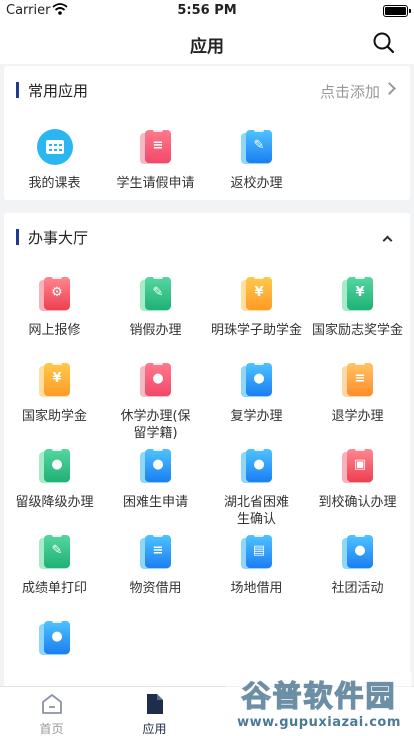  What do you see at coordinates (54, 330) in the screenshot?
I see `hall-item-label: 网上报修` at bounding box center [54, 330].